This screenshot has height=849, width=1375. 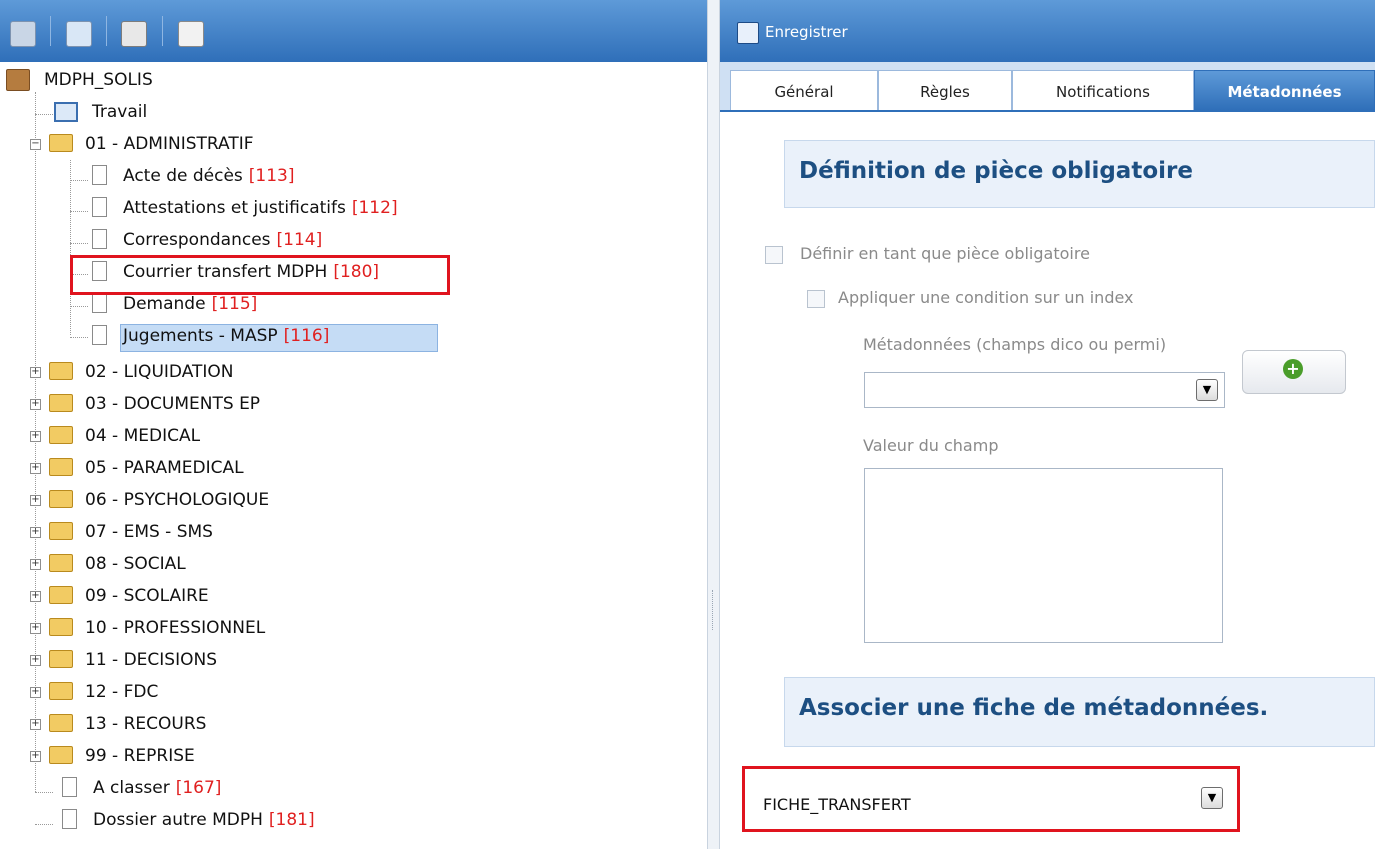 What do you see at coordinates (79, 80) in the screenshot?
I see `tree-root: MDPH_SOLIS` at bounding box center [79, 80].